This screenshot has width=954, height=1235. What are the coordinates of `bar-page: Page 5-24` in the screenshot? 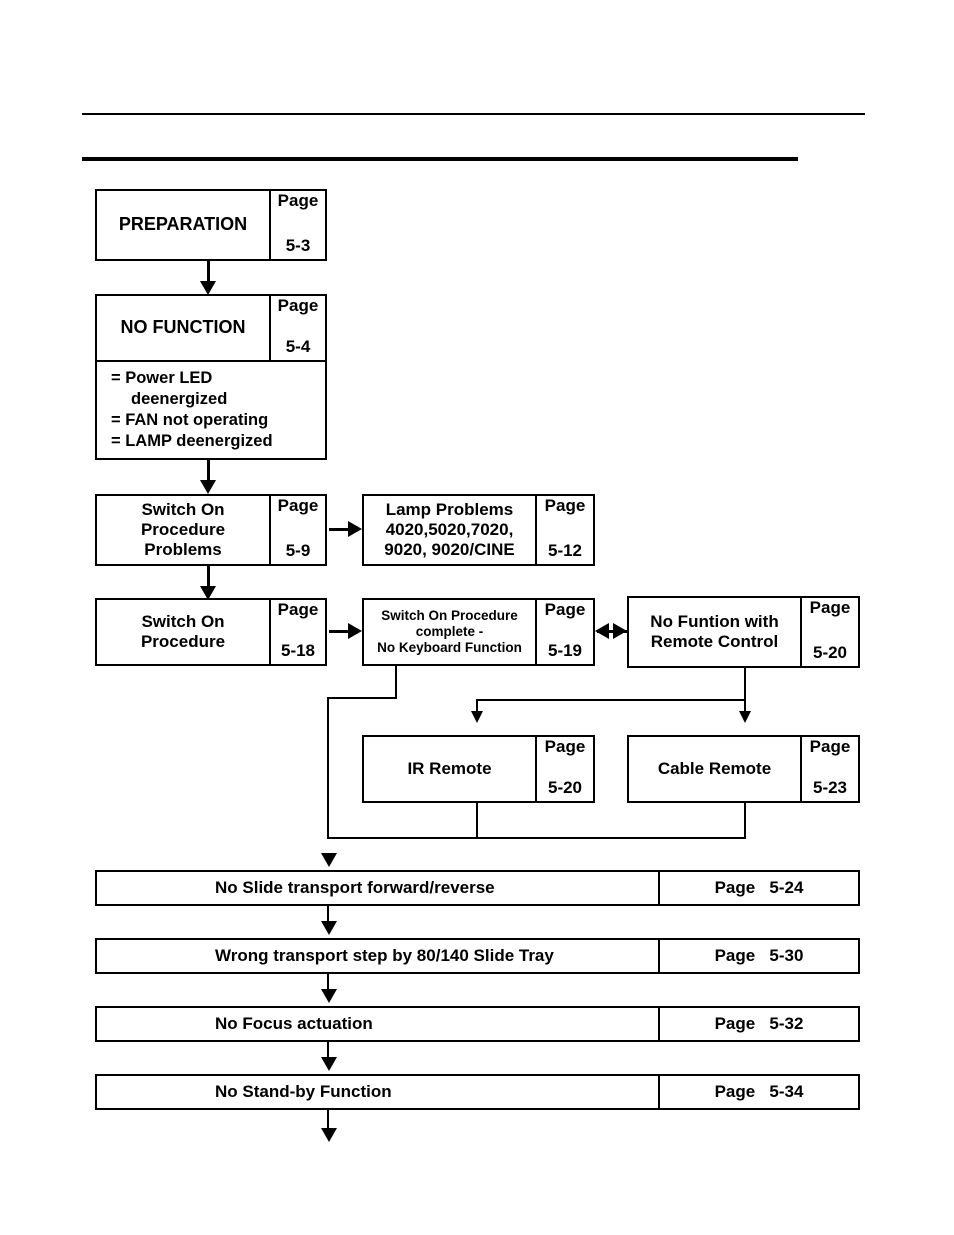 It's located at (758, 888).